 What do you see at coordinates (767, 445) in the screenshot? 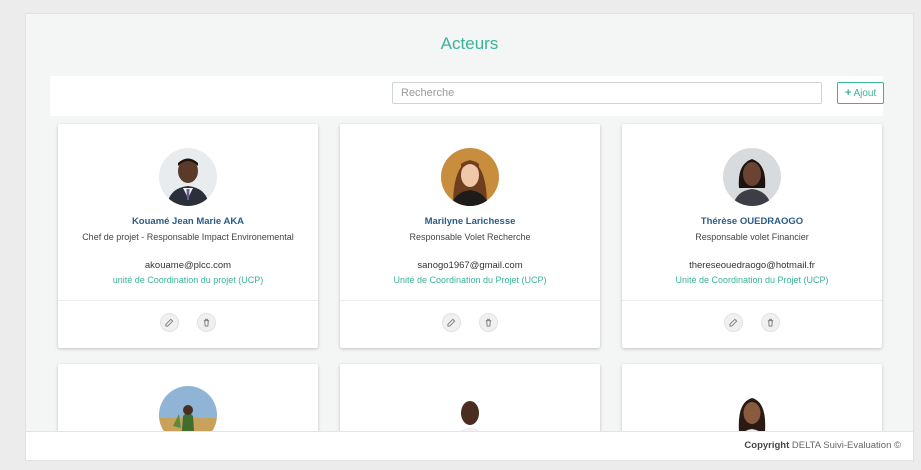
I see `copyright-label: Copyright` at bounding box center [767, 445].